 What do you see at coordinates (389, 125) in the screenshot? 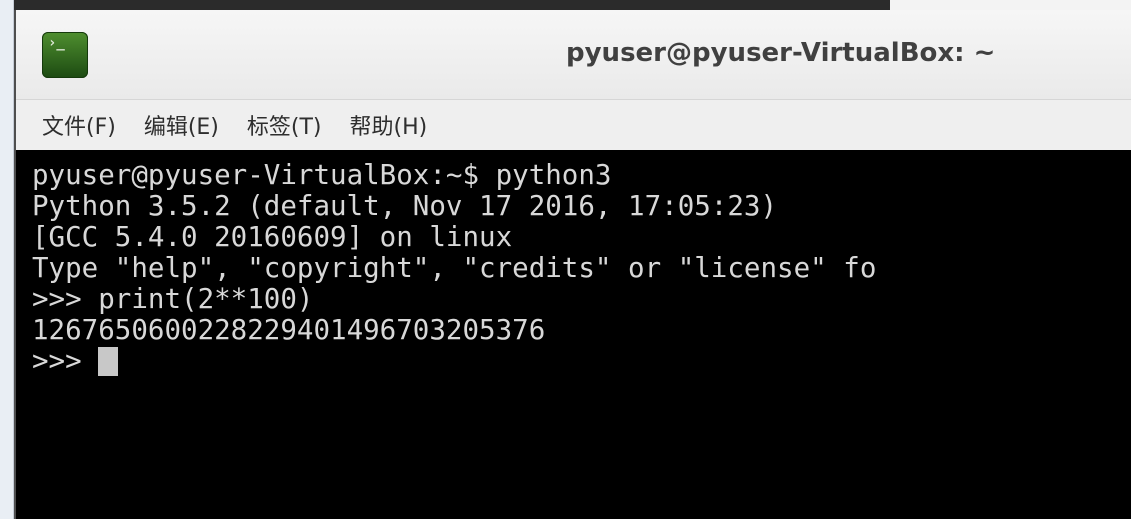
I see `menu-help: 帮助(H)` at bounding box center [389, 125].